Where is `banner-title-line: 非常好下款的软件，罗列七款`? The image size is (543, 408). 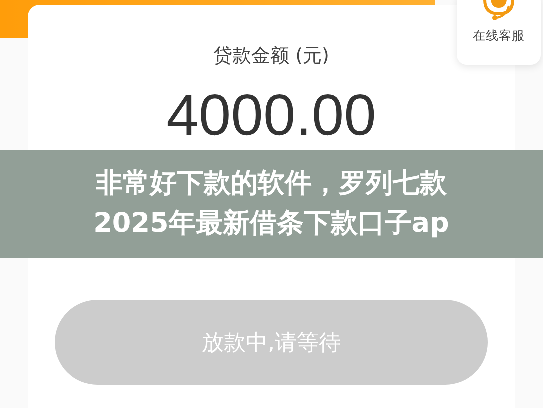 banner-title-line: 非常好下款的软件，罗列七款 is located at coordinates (271, 184).